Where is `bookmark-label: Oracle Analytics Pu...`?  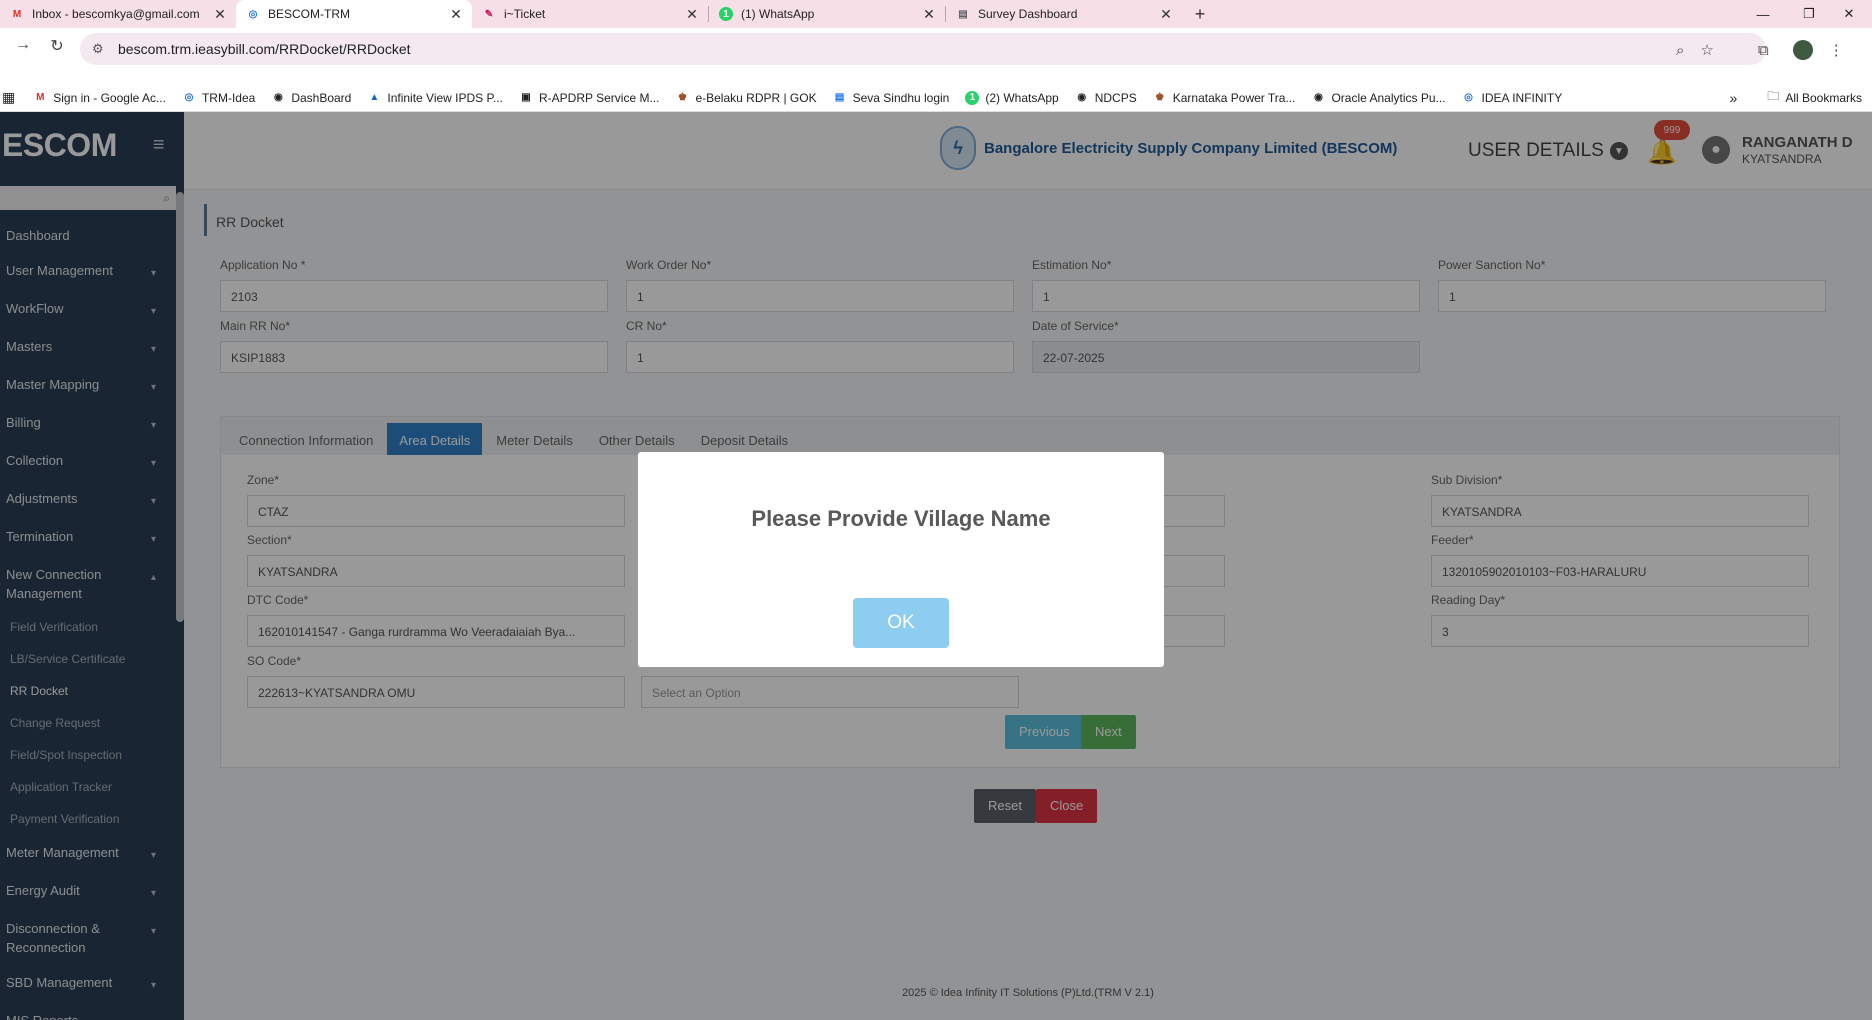 bookmark-label: Oracle Analytics Pu... is located at coordinates (1388, 97).